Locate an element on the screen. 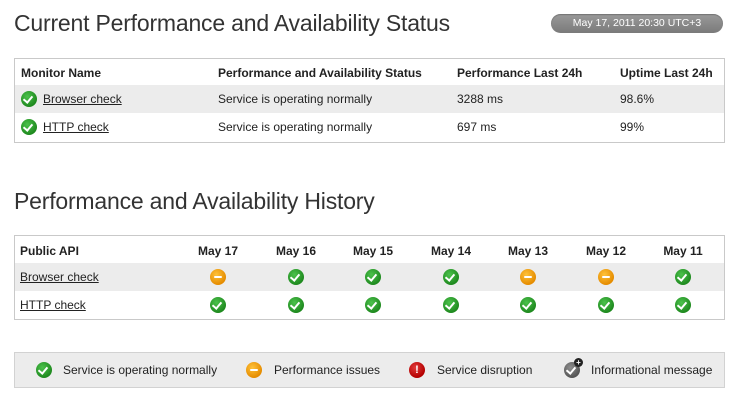 Image resolution: width=741 pixels, height=403 pixels. performance-value: 697 ms is located at coordinates (477, 127).